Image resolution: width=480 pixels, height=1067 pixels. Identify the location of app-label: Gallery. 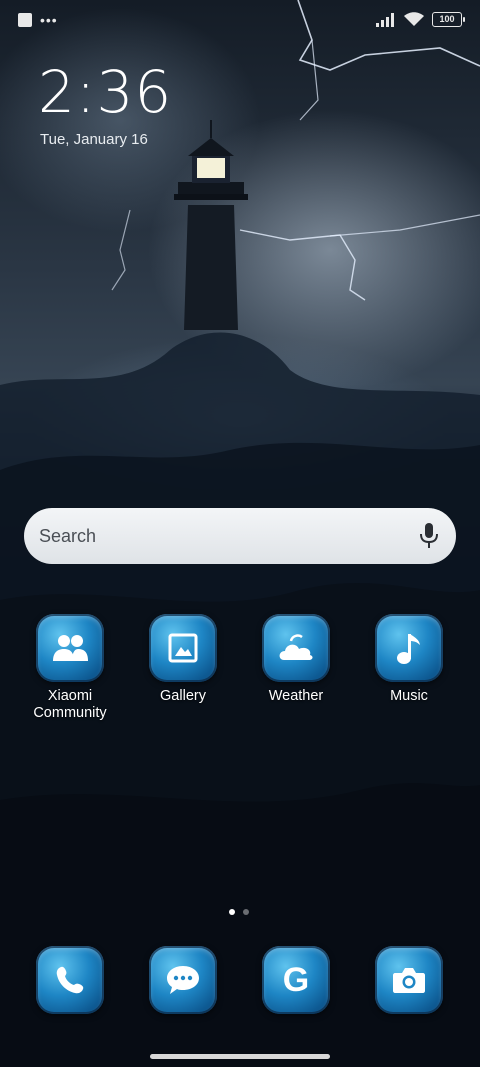
(183, 696).